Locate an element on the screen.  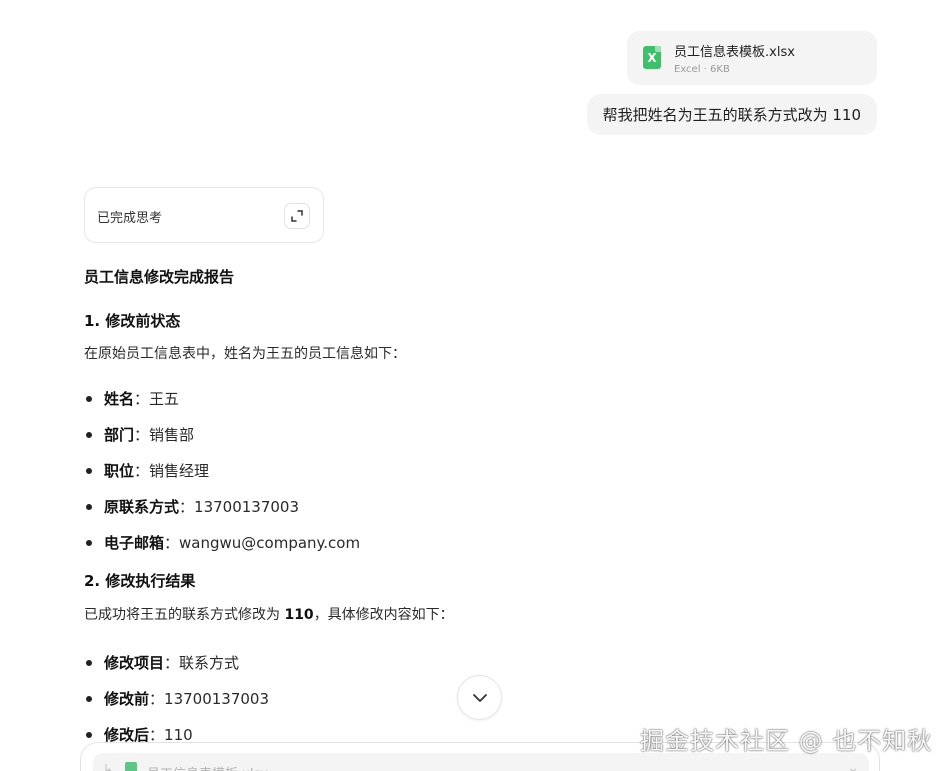
chevron-down-icon: ⌄ is located at coordinates (853, 765).